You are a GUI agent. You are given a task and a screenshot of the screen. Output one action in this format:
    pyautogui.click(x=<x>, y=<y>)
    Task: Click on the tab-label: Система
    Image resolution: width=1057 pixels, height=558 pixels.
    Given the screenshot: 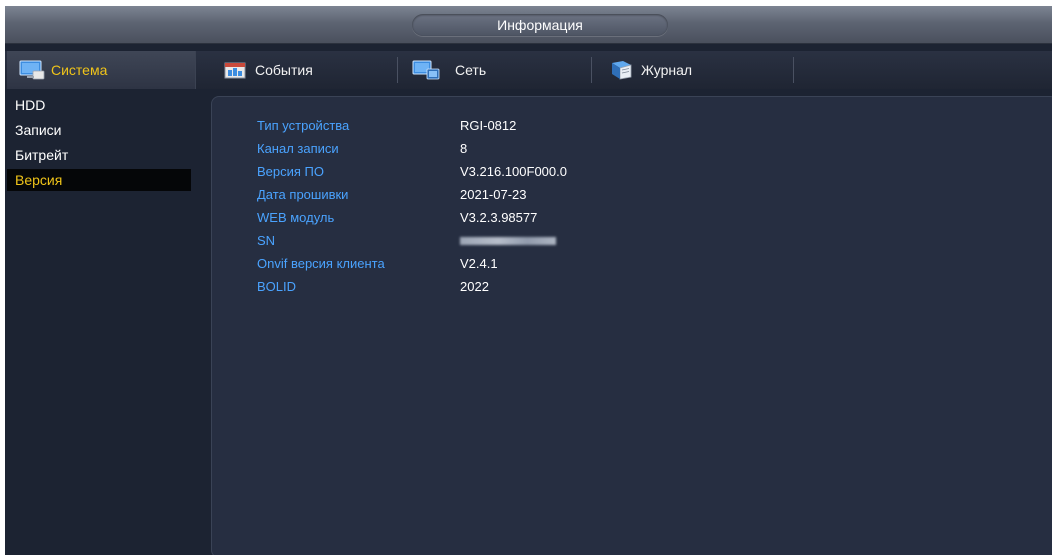 What is the action you would take?
    pyautogui.click(x=79, y=70)
    